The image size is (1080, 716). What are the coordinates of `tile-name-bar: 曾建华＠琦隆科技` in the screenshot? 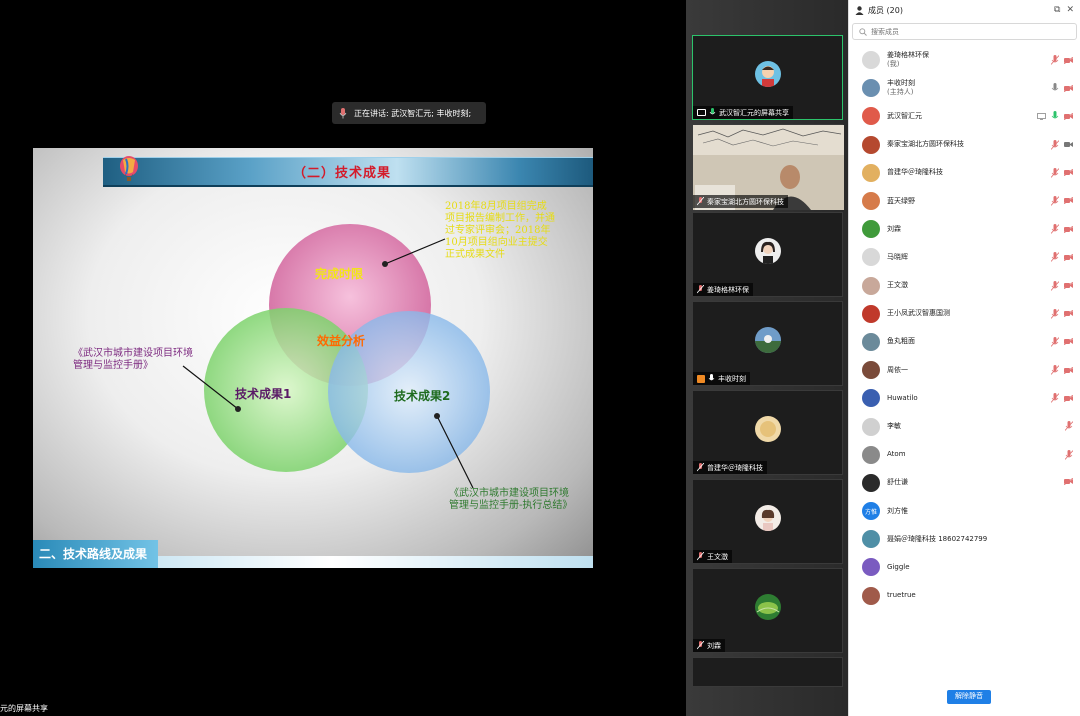 It's located at (730, 467).